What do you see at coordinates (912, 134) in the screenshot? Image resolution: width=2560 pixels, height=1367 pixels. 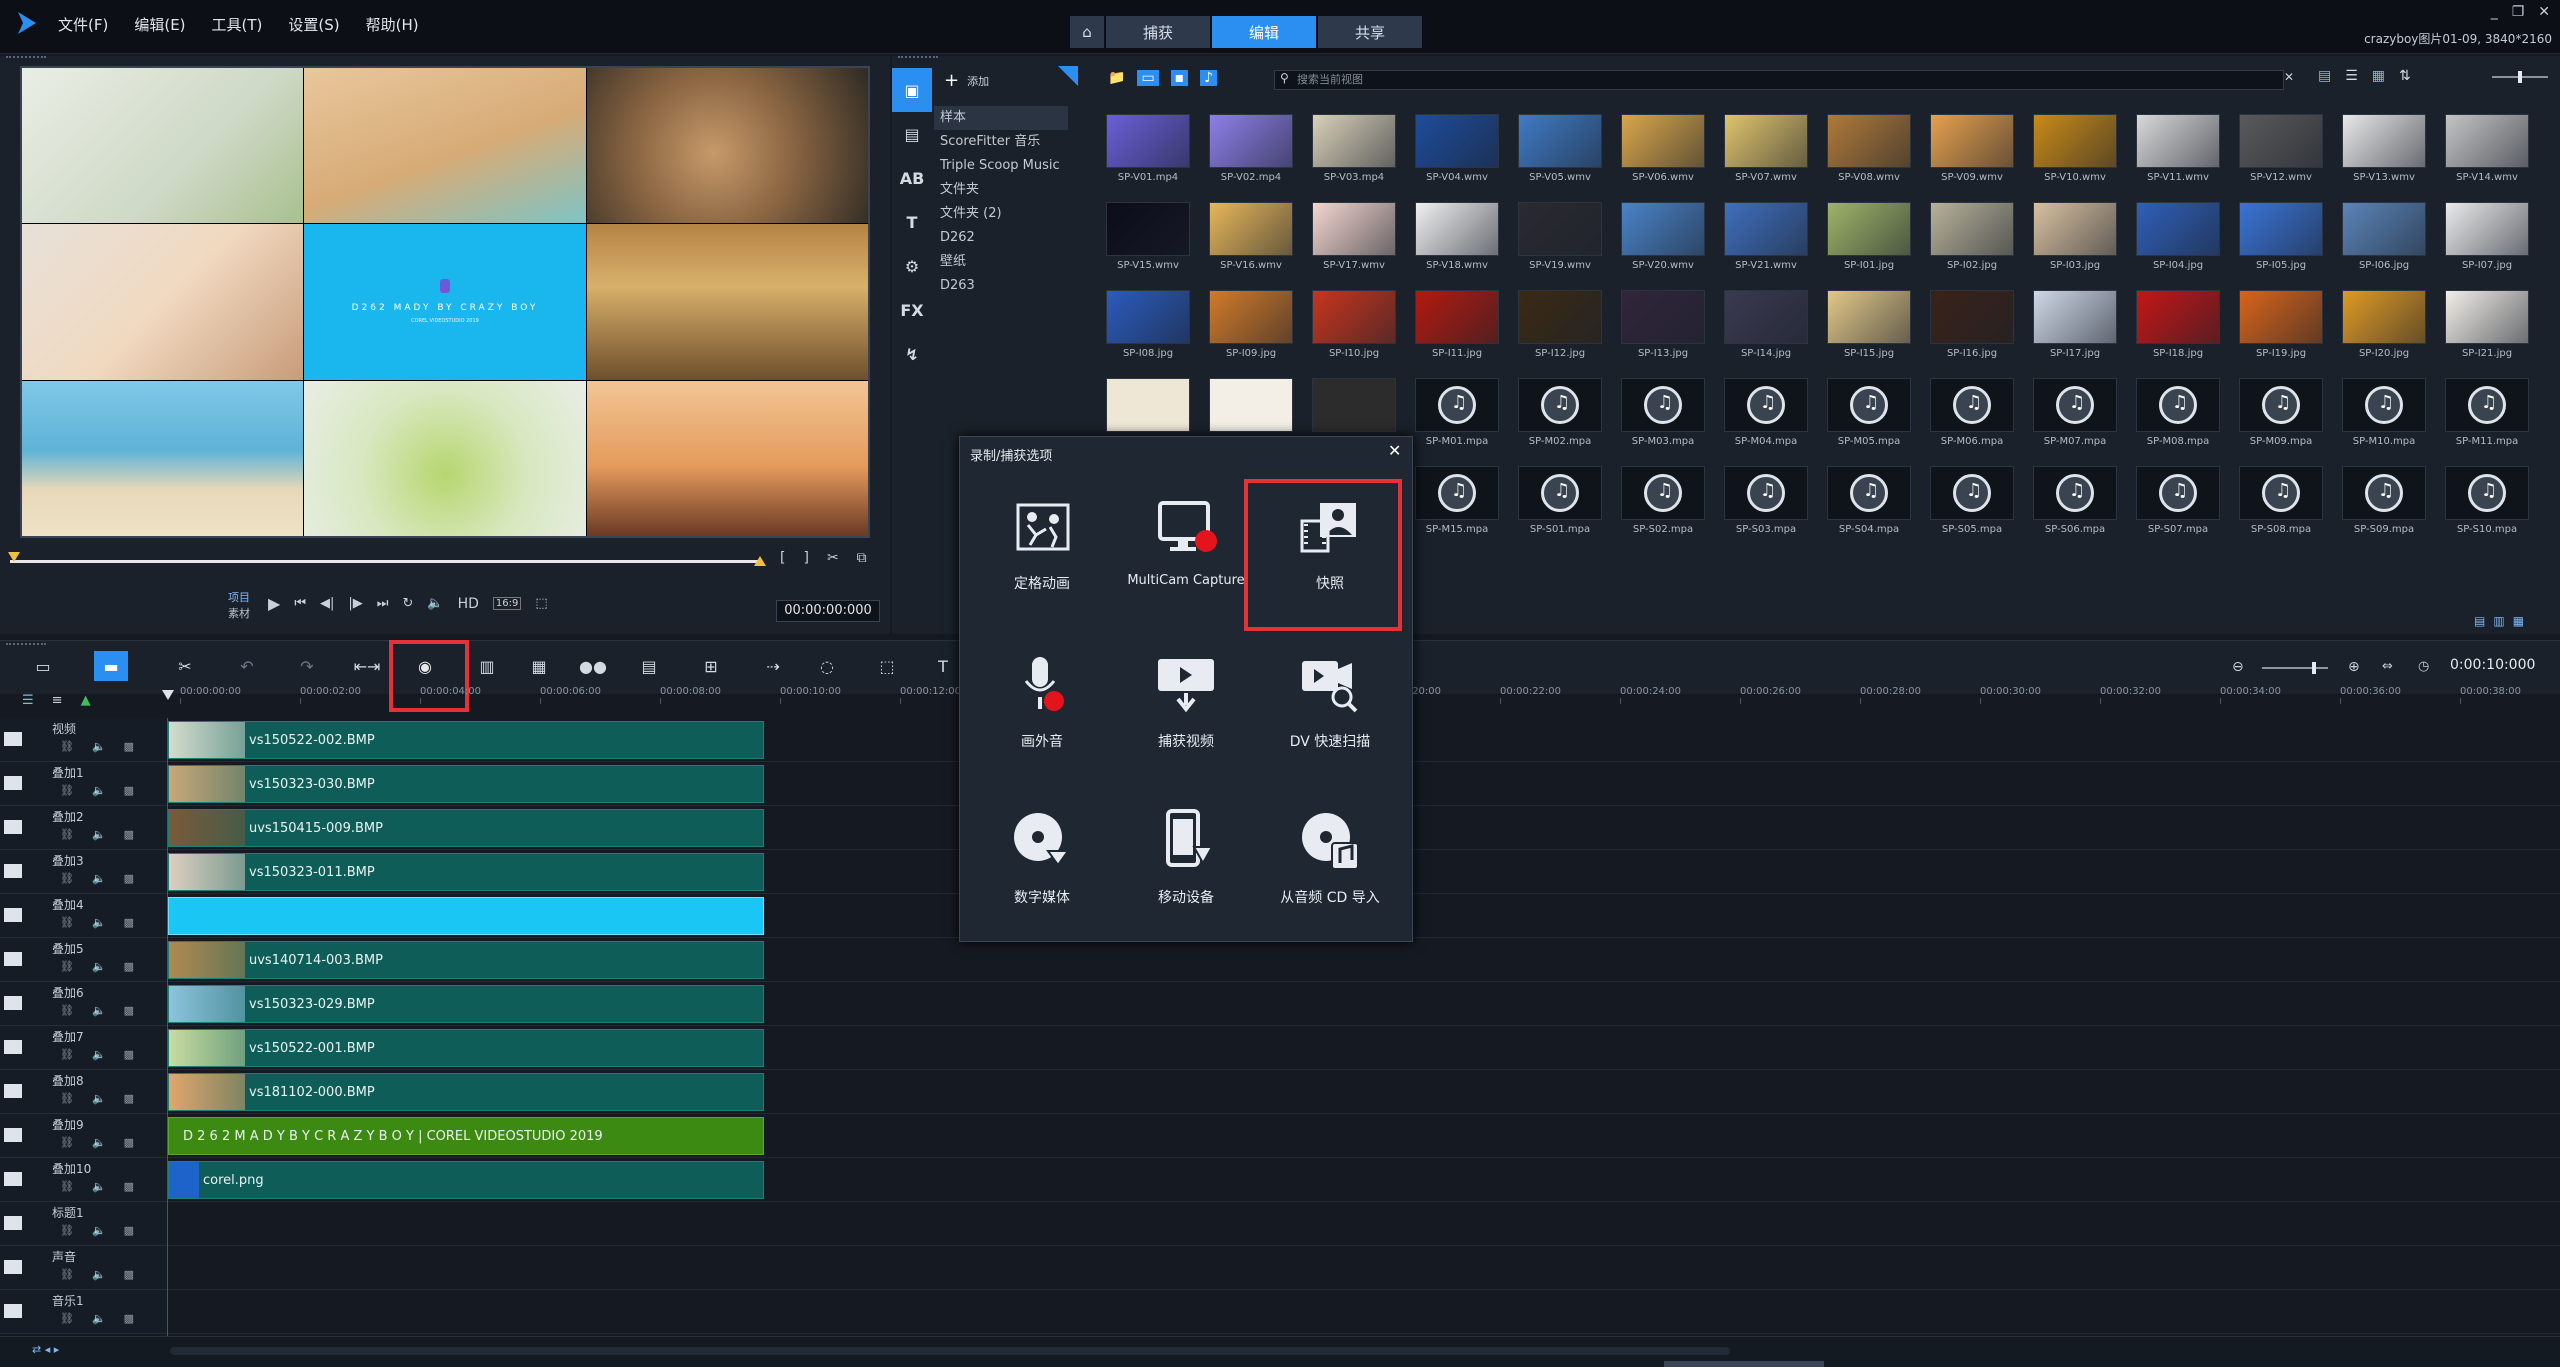 I see `instant-project-icon: ▤` at bounding box center [912, 134].